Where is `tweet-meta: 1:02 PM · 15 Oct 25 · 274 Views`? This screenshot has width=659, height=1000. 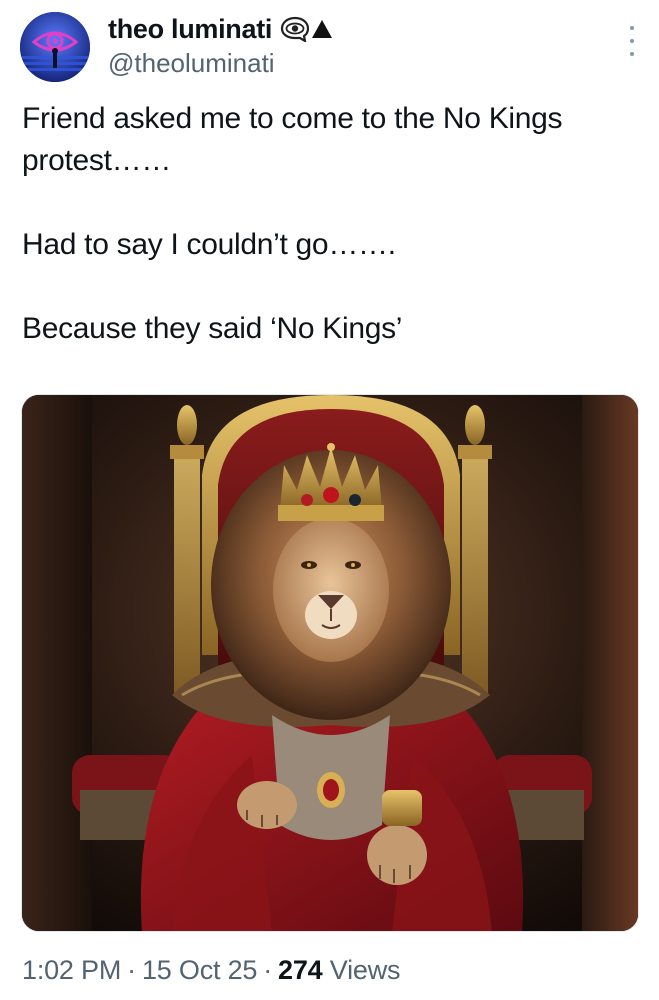 tweet-meta: 1:02 PM · 15 Oct 25 · 274 Views is located at coordinates (211, 970).